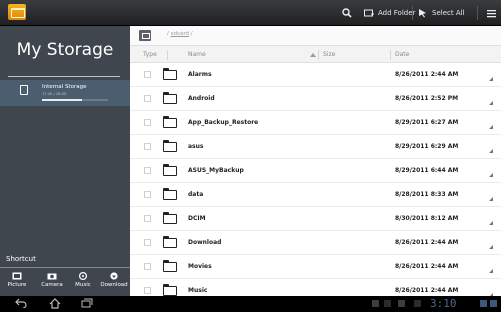  What do you see at coordinates (387, 303) in the screenshot?
I see `usb-icon` at bounding box center [387, 303].